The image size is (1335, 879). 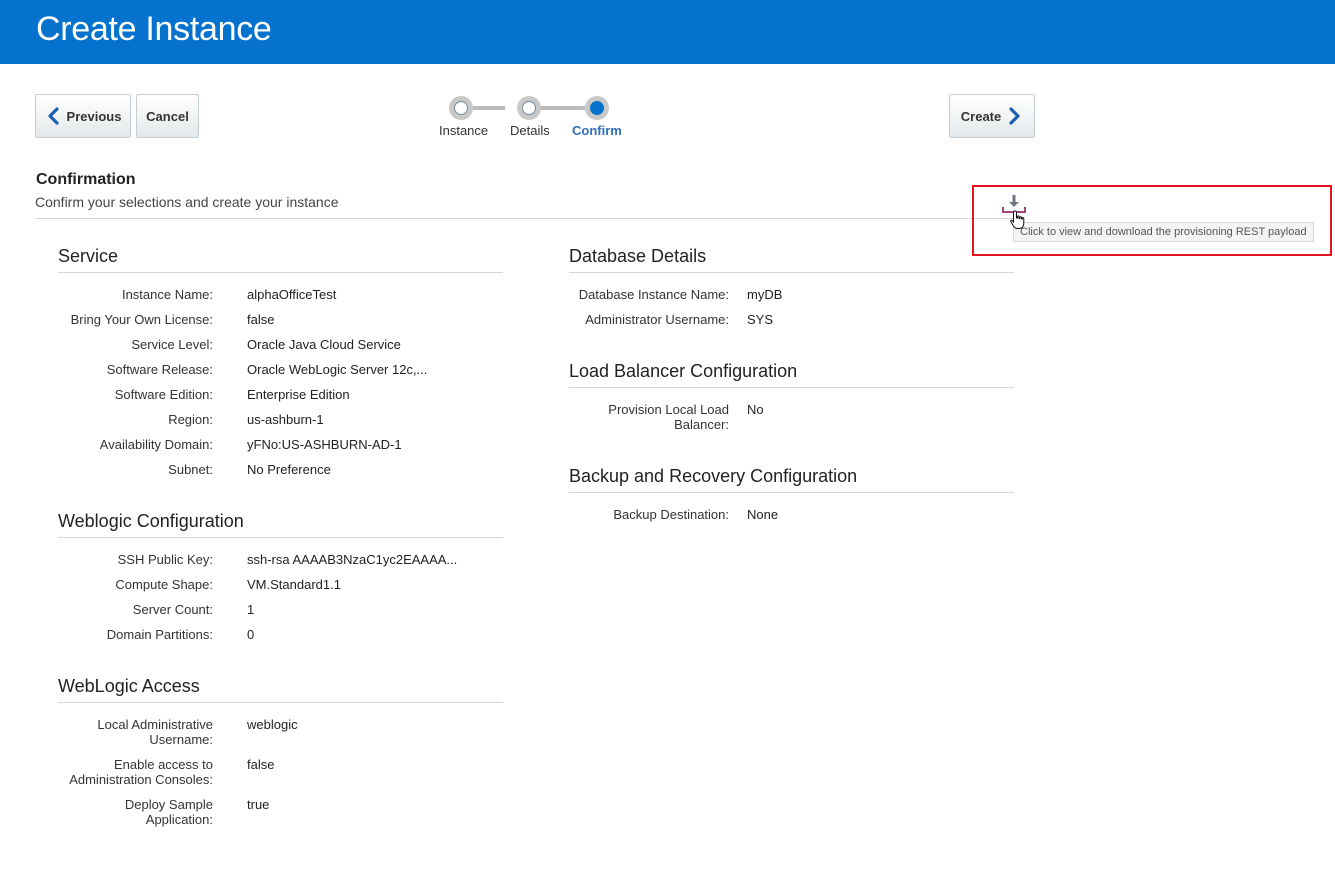 What do you see at coordinates (713, 476) in the screenshot?
I see `section-title: Backup and Recovery Configuration` at bounding box center [713, 476].